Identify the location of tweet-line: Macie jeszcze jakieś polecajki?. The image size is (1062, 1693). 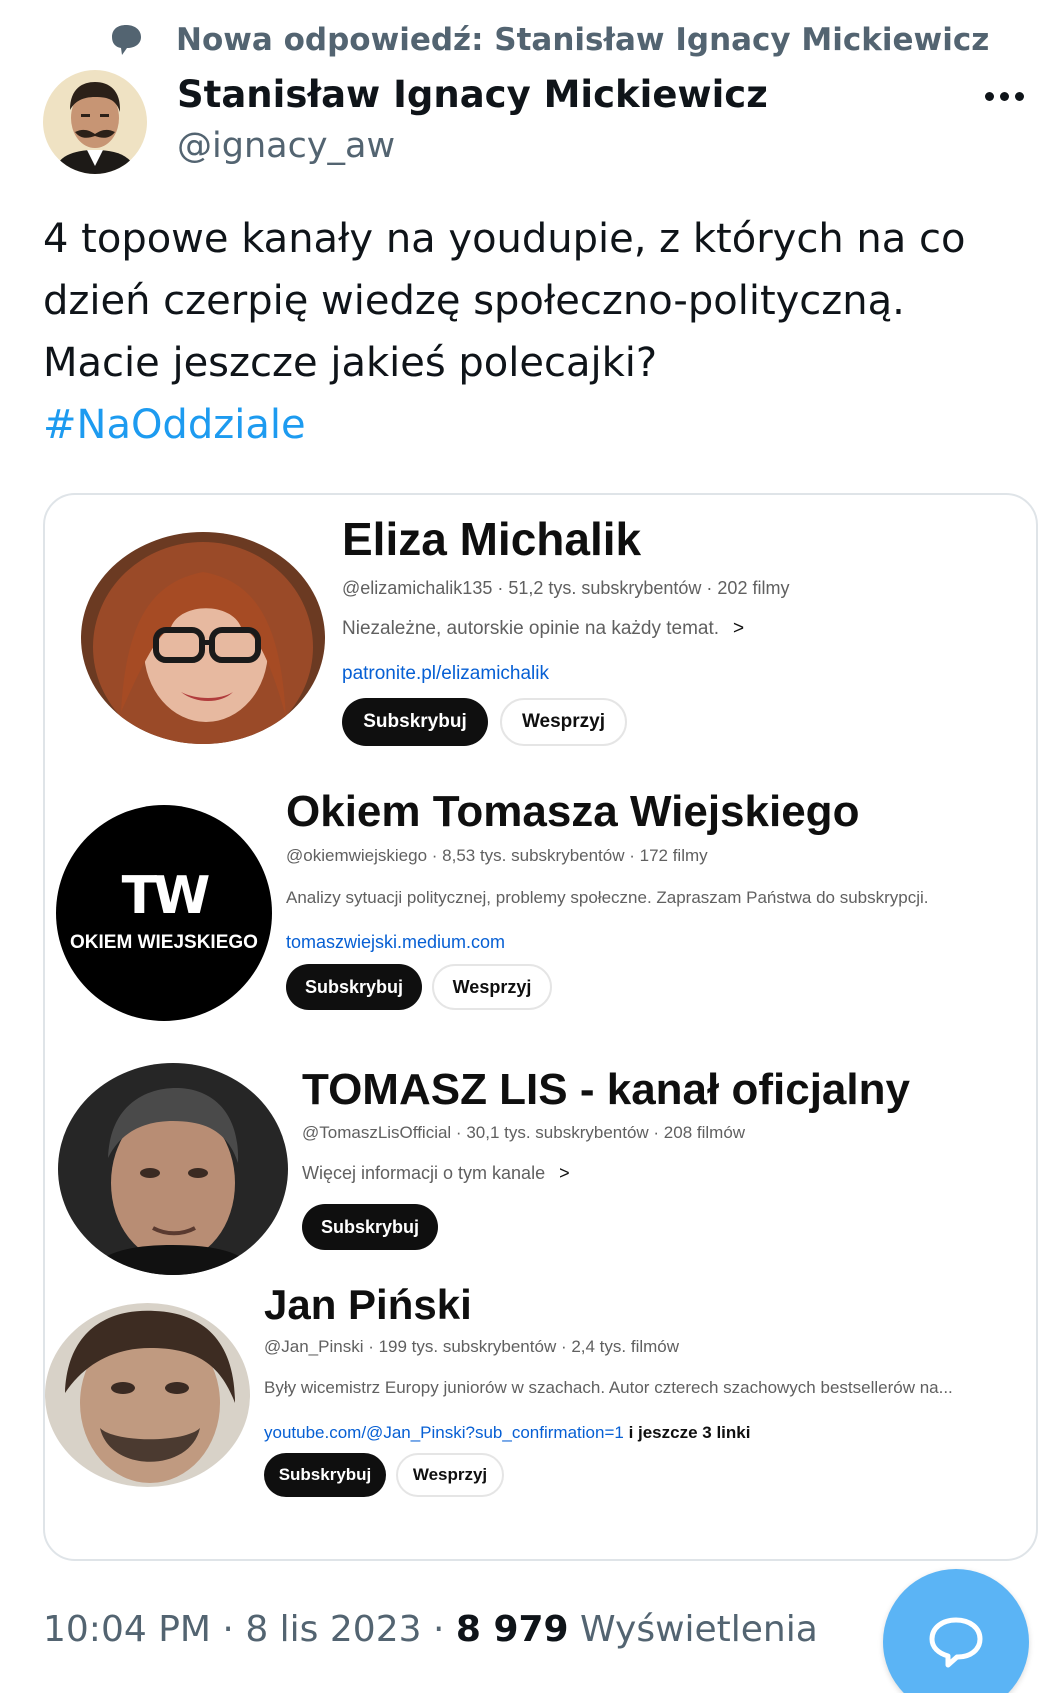
(350, 363).